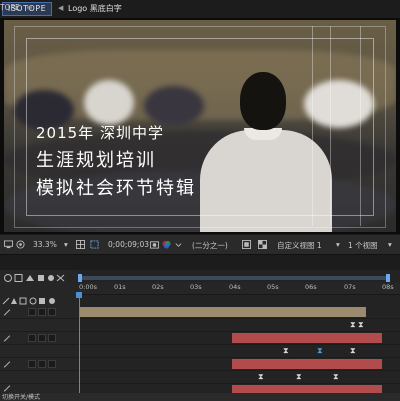 The height and width of the screenshot is (401, 400). I want to click on overlay-text-line3: 模拟社会环节特辑, so click(116, 188).